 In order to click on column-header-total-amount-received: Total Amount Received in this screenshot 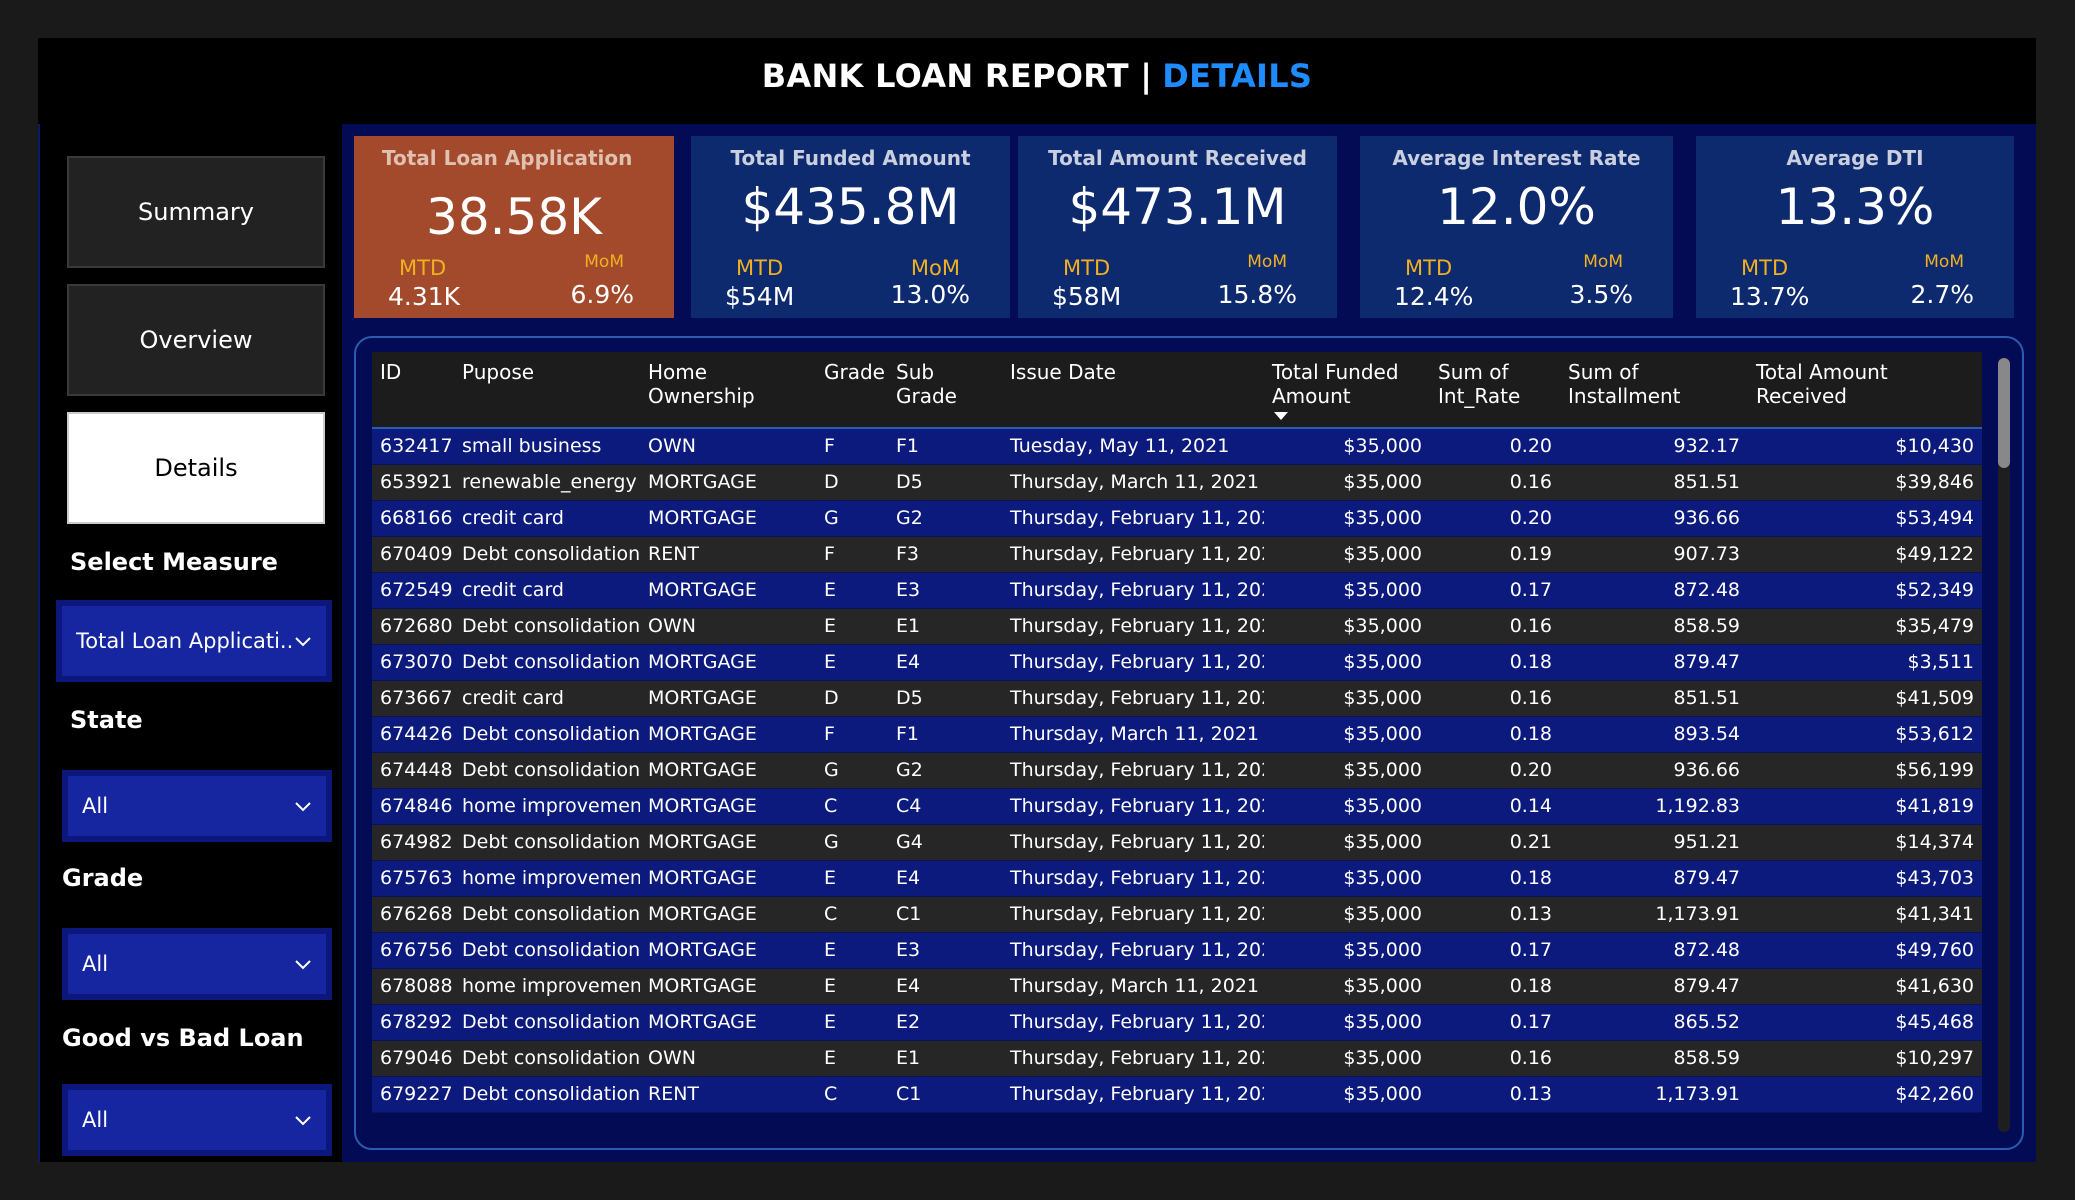, I will do `click(1865, 390)`.